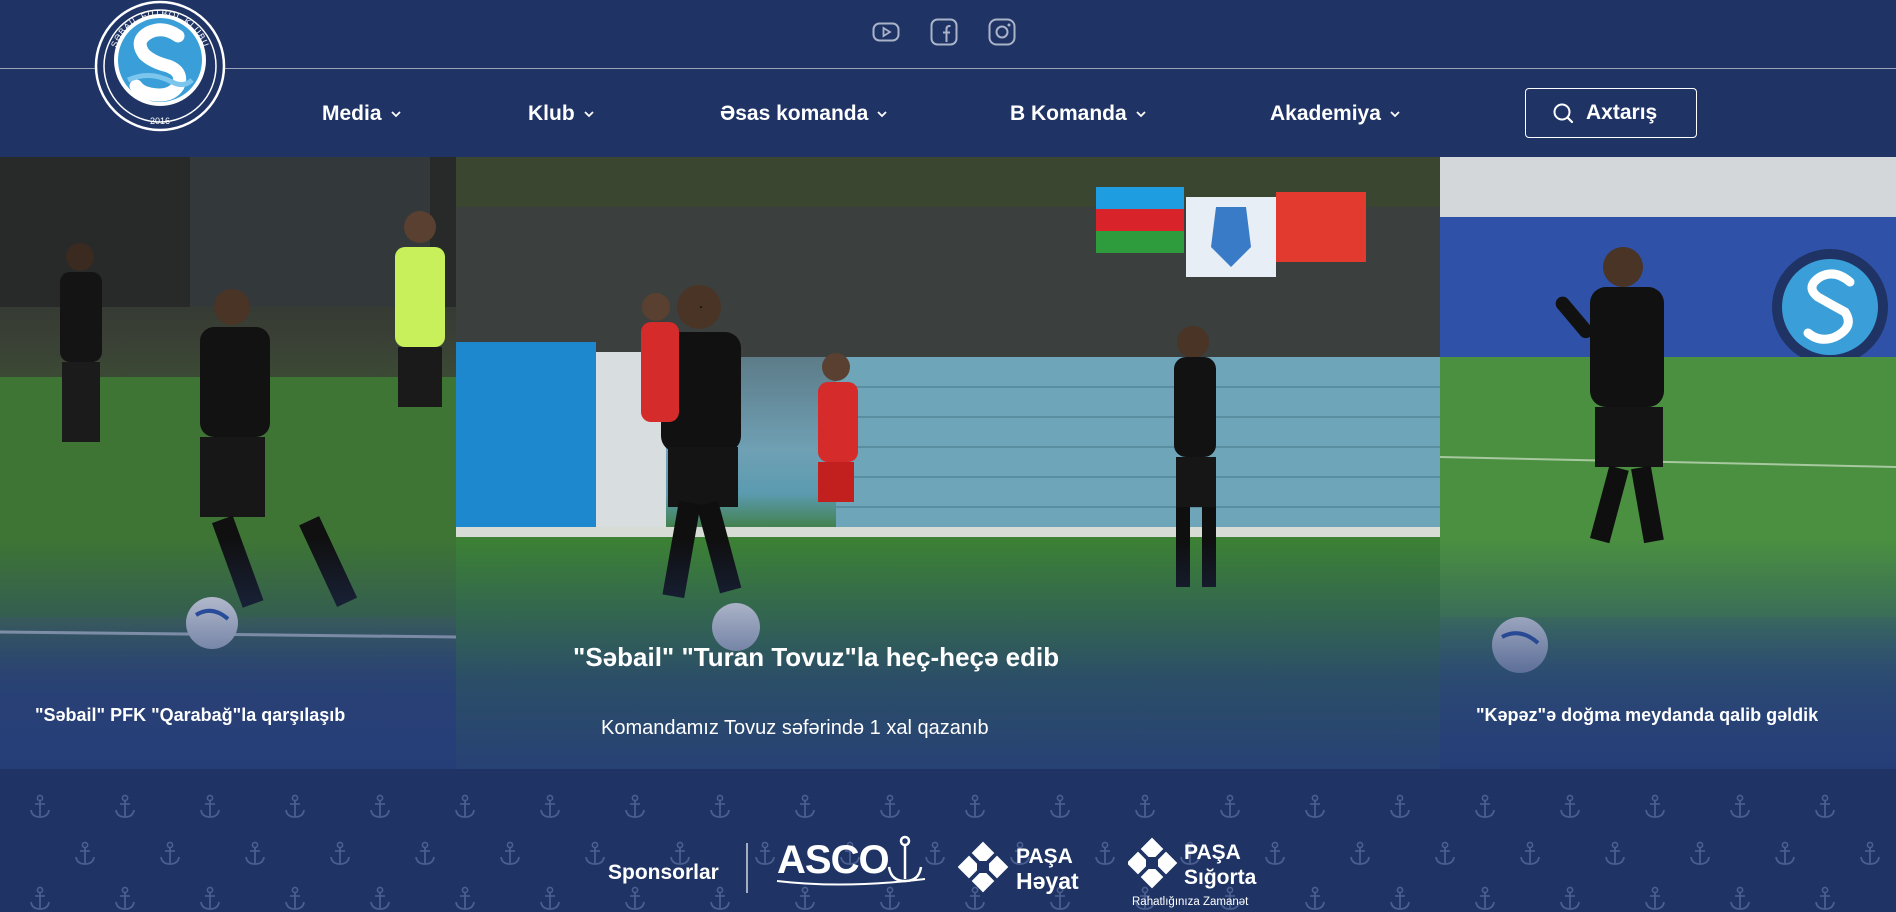 The height and width of the screenshot is (912, 1896). What do you see at coordinates (1190, 902) in the screenshot?
I see `sponsor-pasa-sigorta-tagline: Rahatlığınıza Zamanət` at bounding box center [1190, 902].